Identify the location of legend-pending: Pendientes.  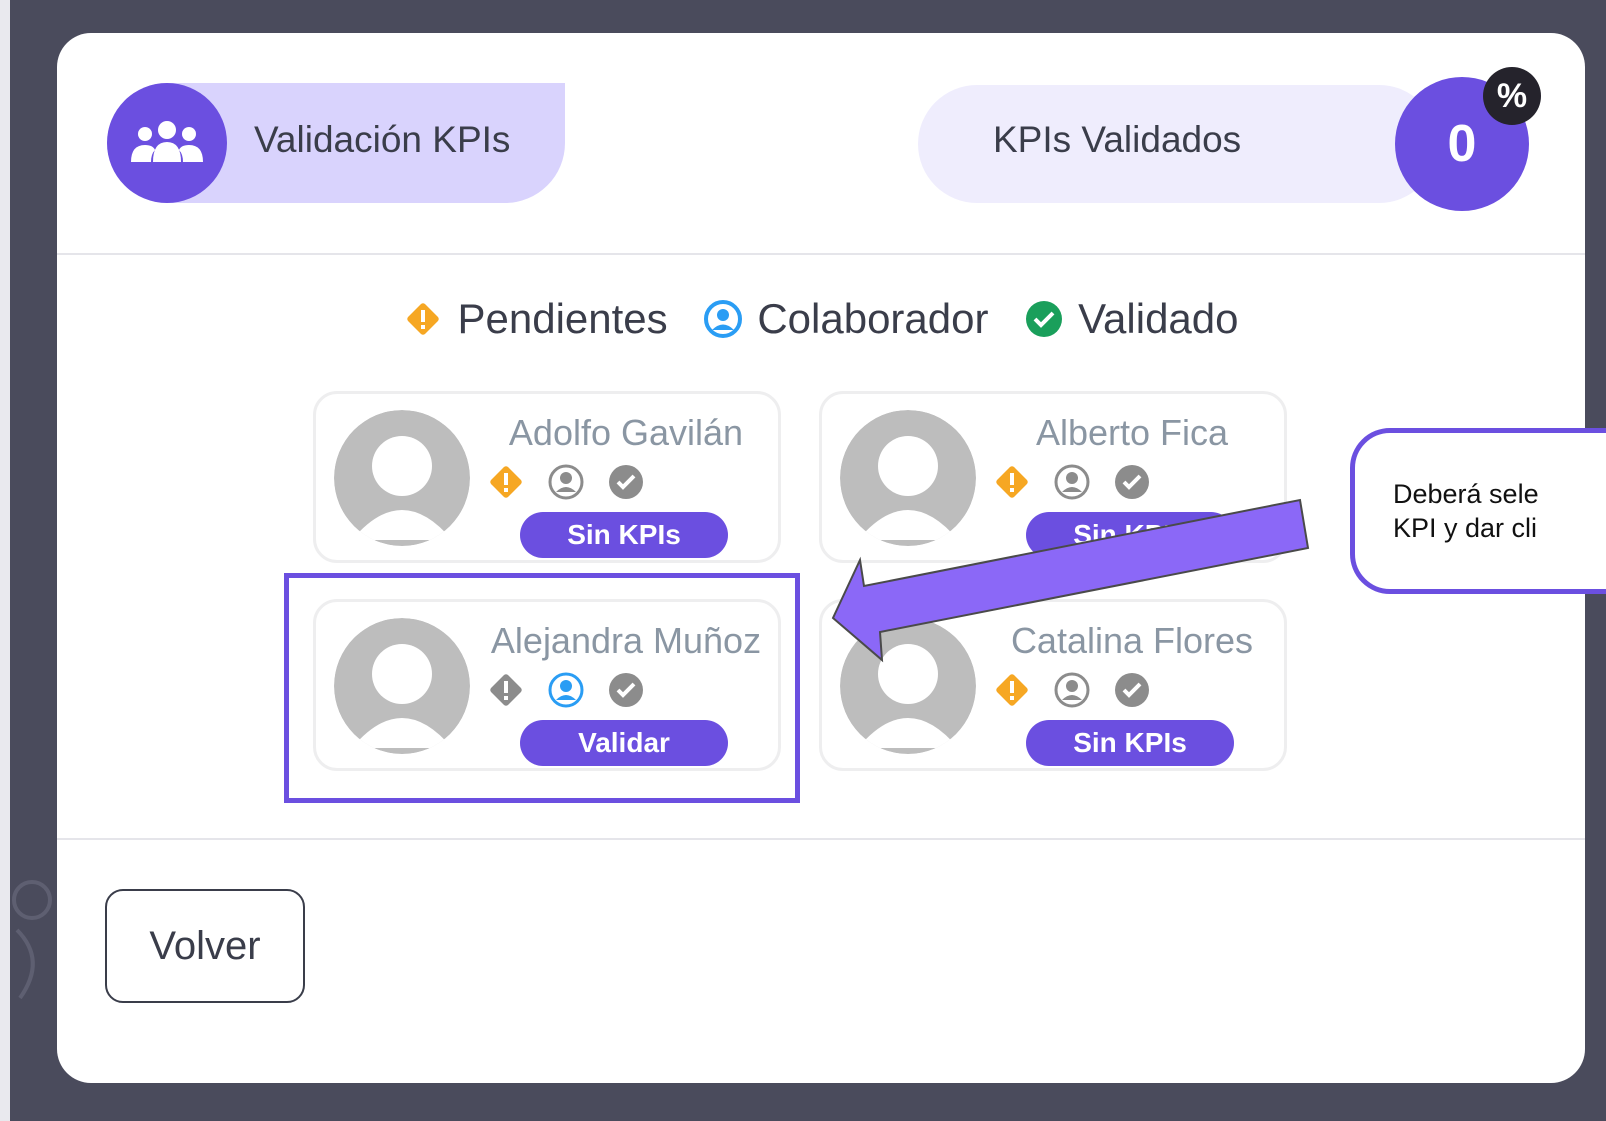
(535, 319).